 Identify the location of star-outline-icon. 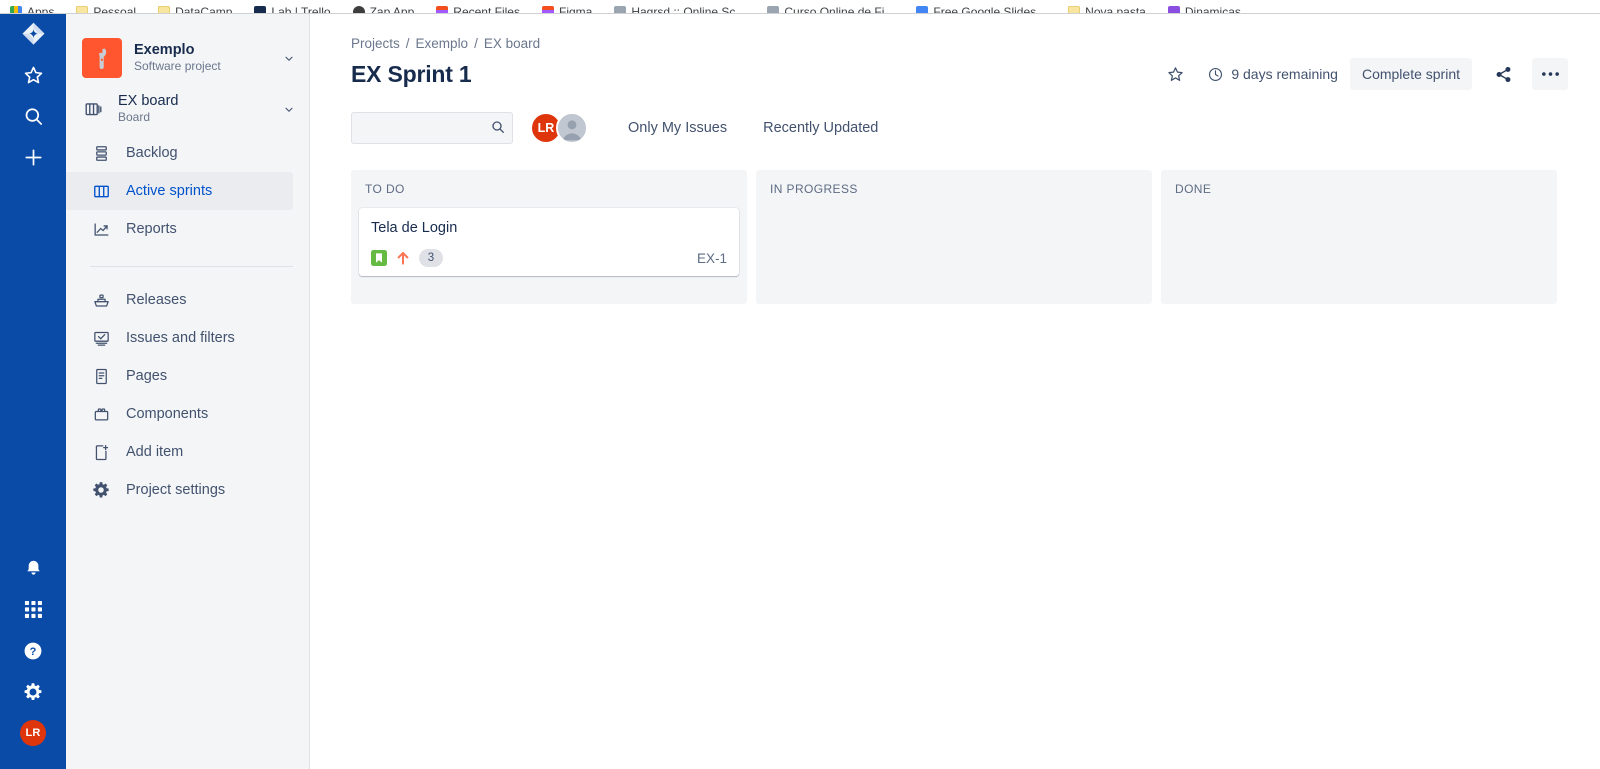
(33, 75).